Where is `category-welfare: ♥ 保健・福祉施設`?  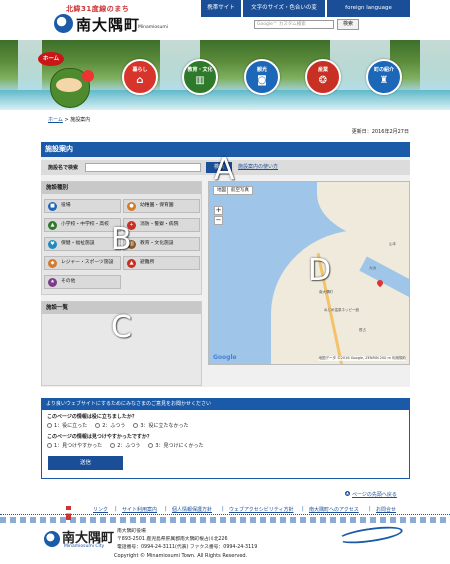
category-welfare: ♥ 保健・福祉施設 is located at coordinates (82, 244).